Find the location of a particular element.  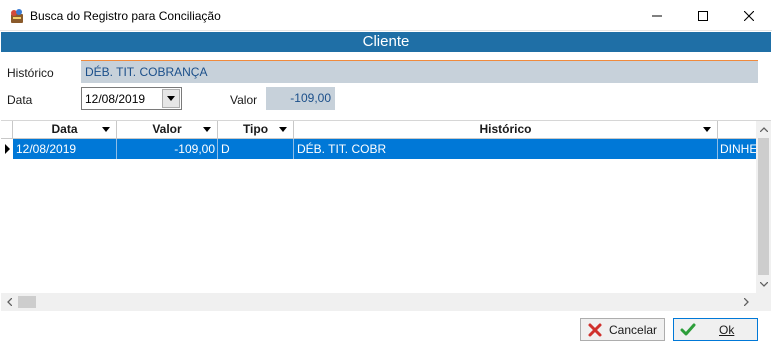

column-header-extra is located at coordinates (737, 130).